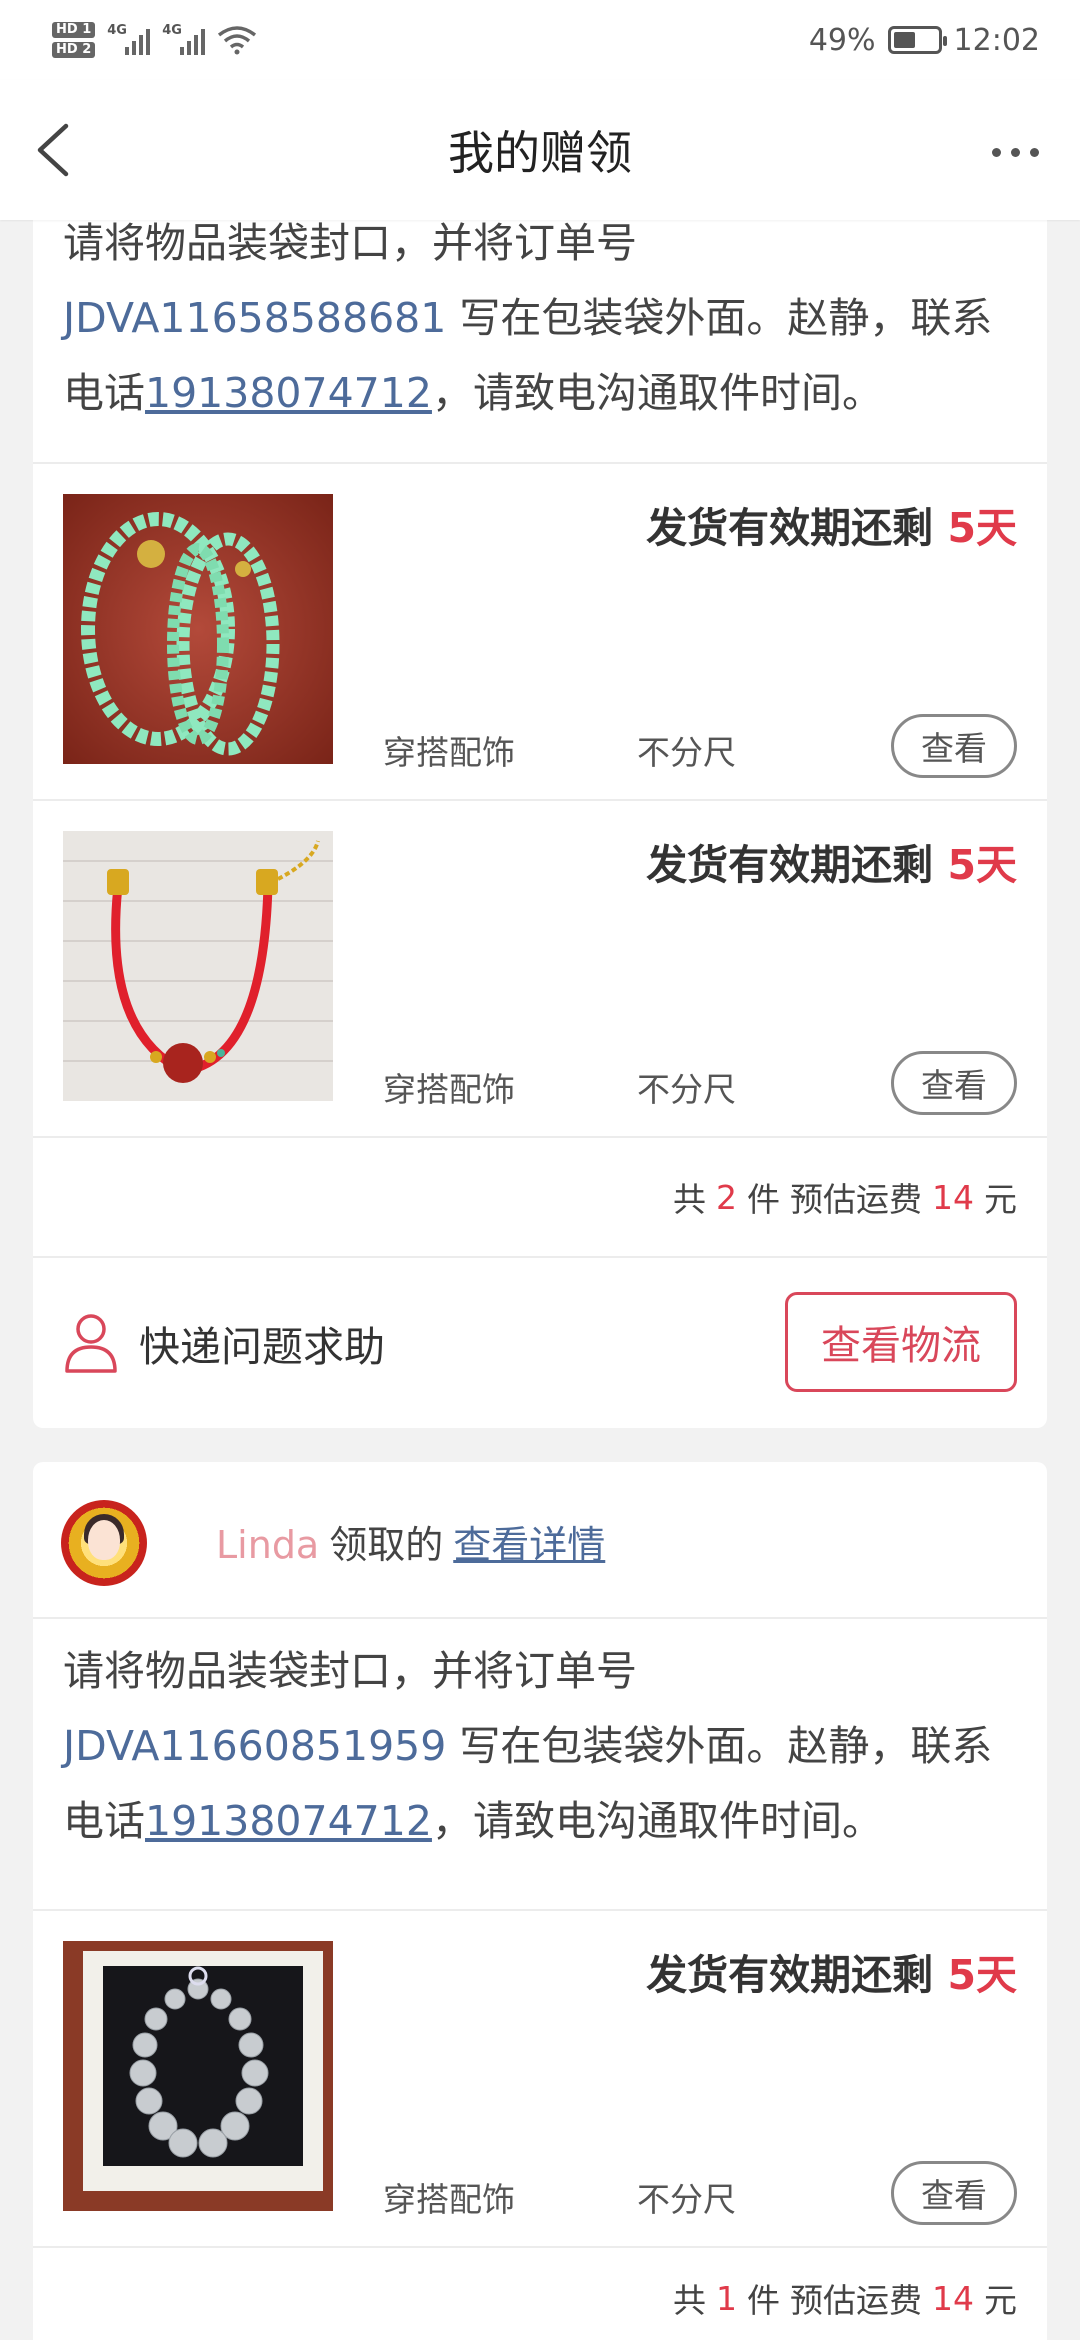  I want to click on network-type-2: 4G, so click(172, 30).